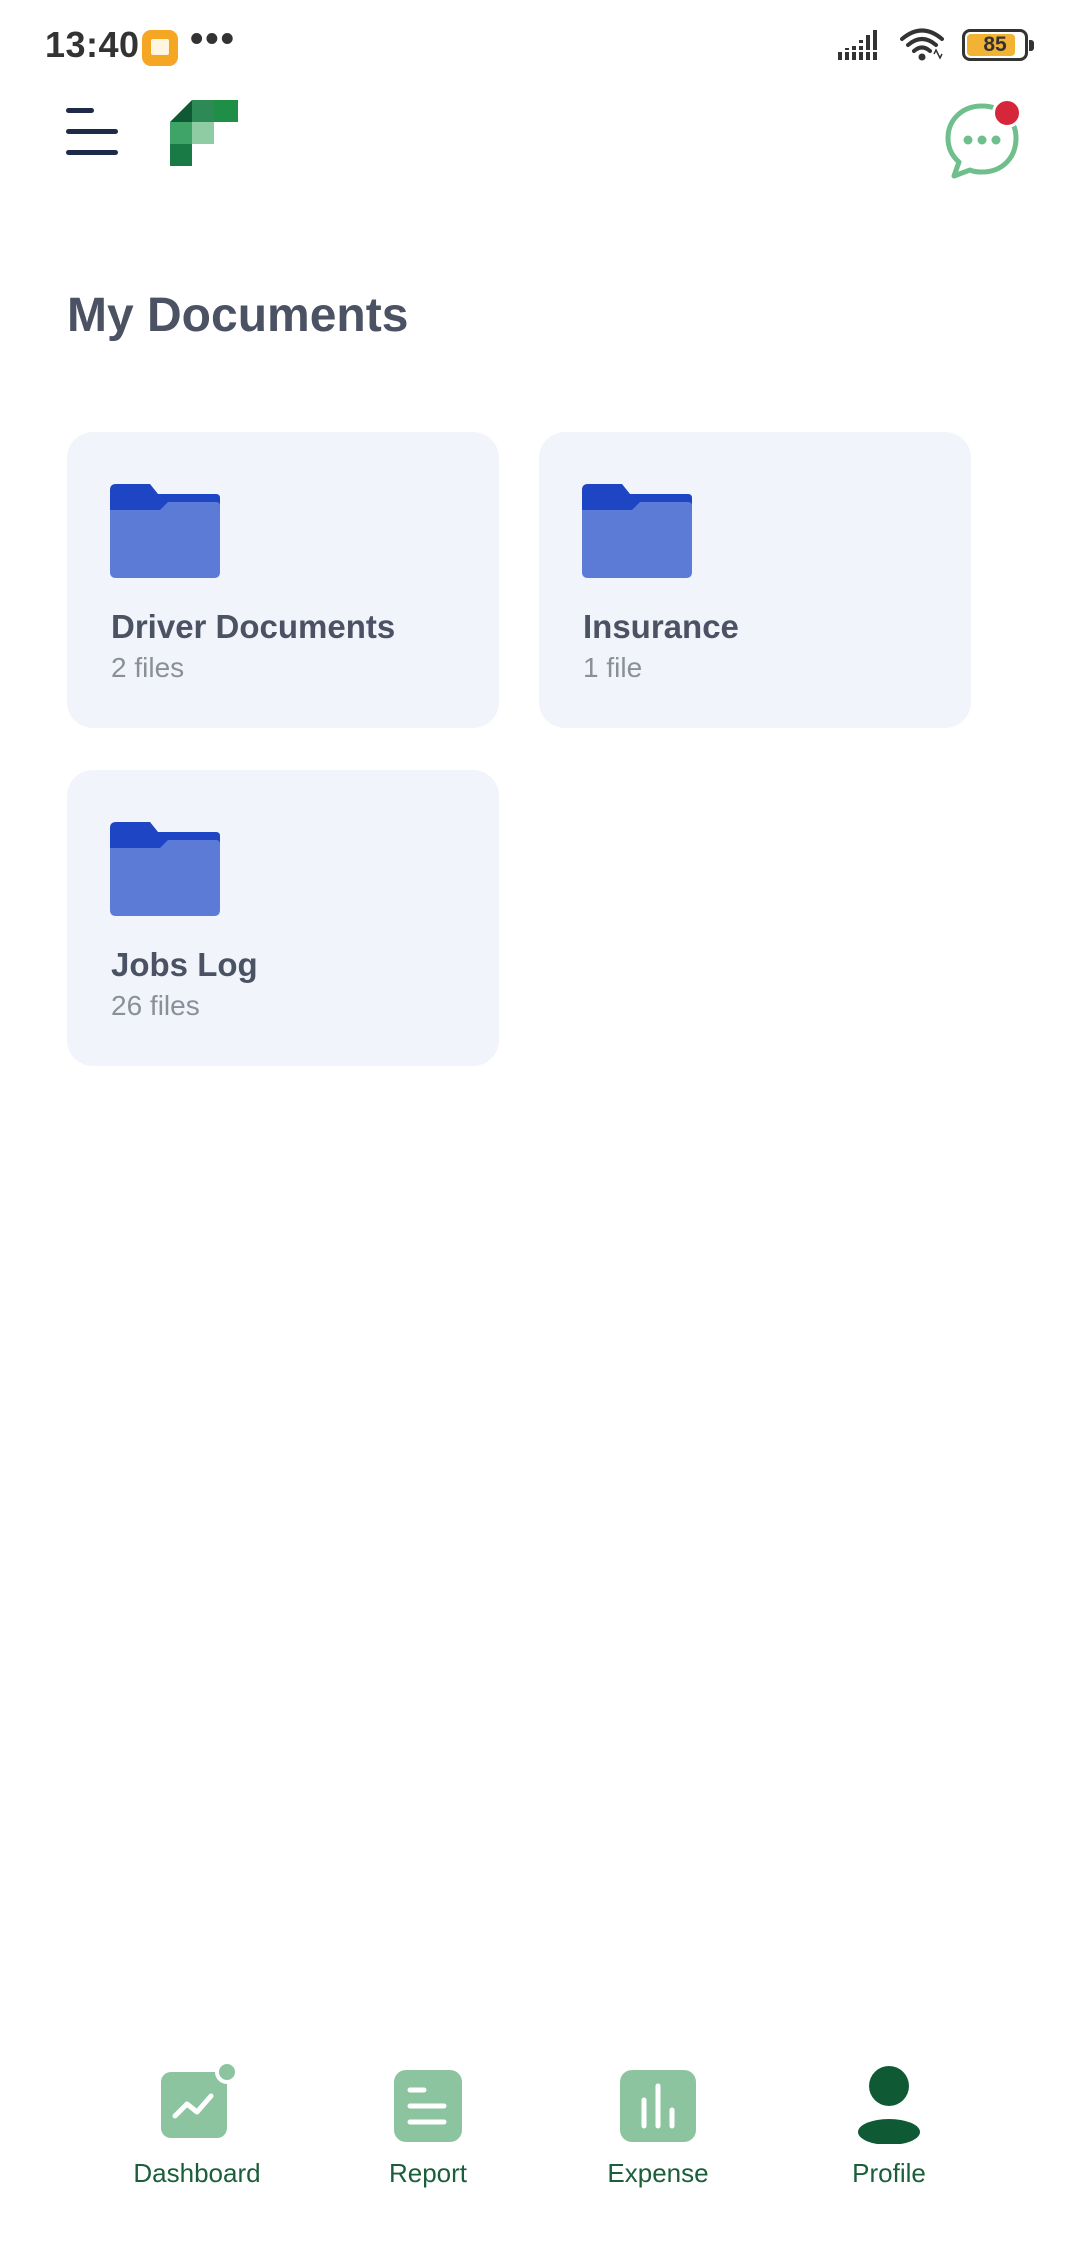 This screenshot has width=1080, height=2246. I want to click on bottom-navigation: Dashboard Report Expense Profile, so click(540, 2143).